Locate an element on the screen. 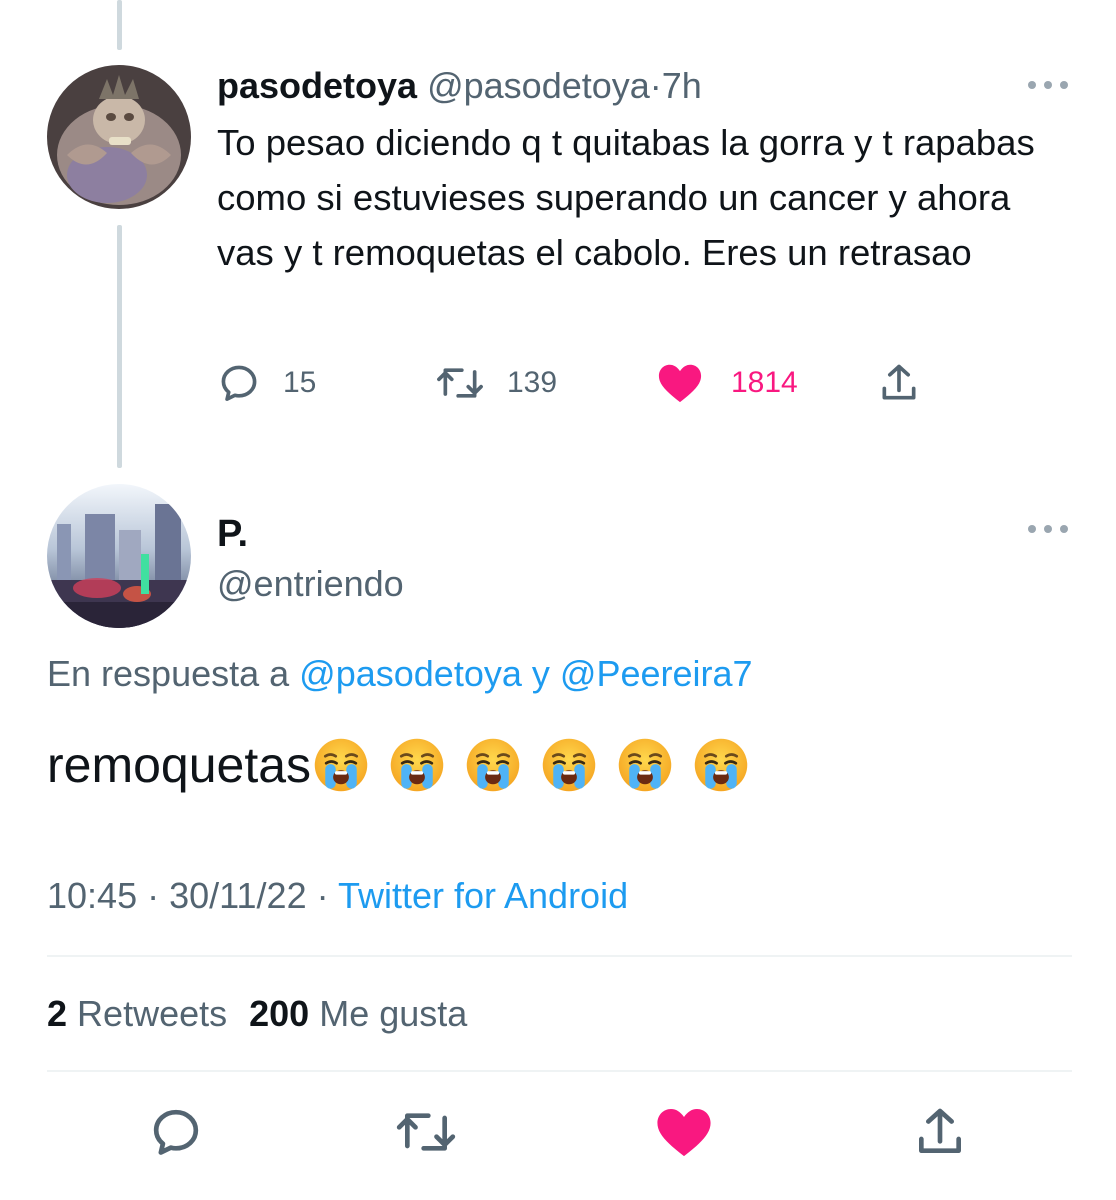  like-label: Me gusta is located at coordinates (393, 1013).